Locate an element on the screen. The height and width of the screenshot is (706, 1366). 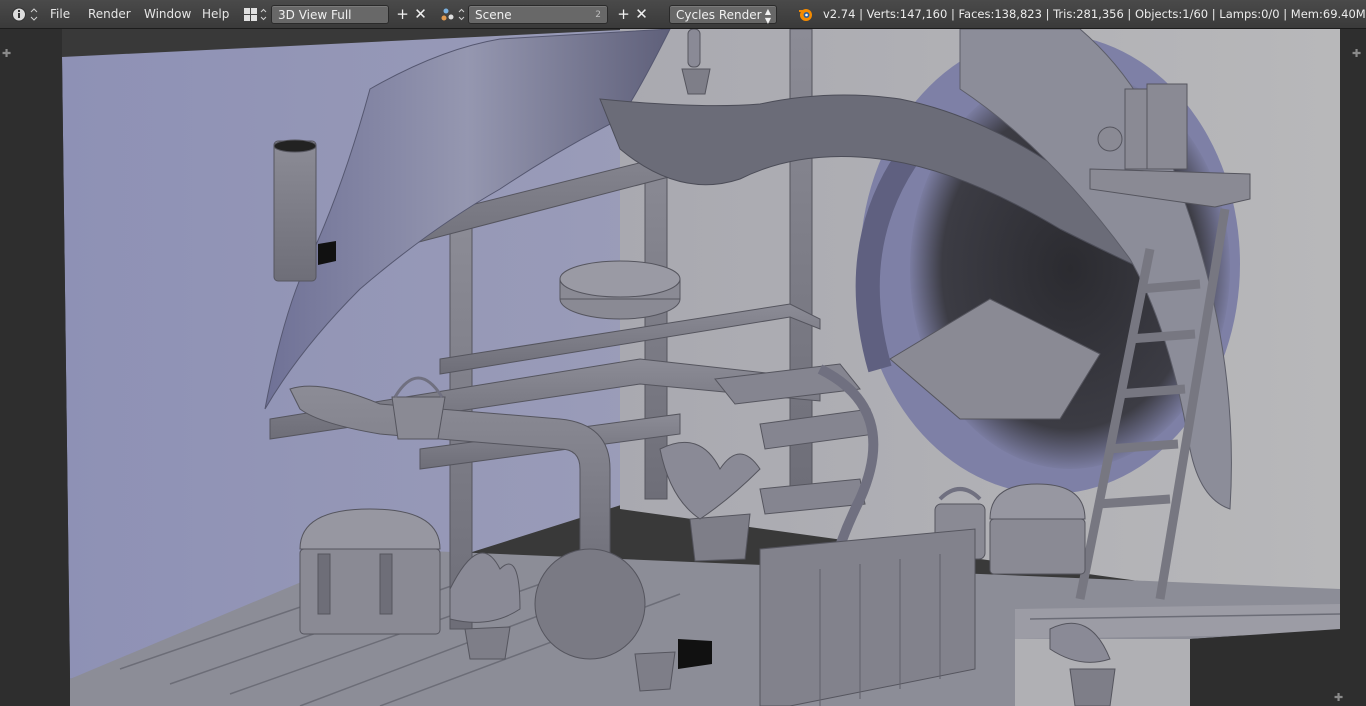
scene-selector is located at coordinates (453, 14).